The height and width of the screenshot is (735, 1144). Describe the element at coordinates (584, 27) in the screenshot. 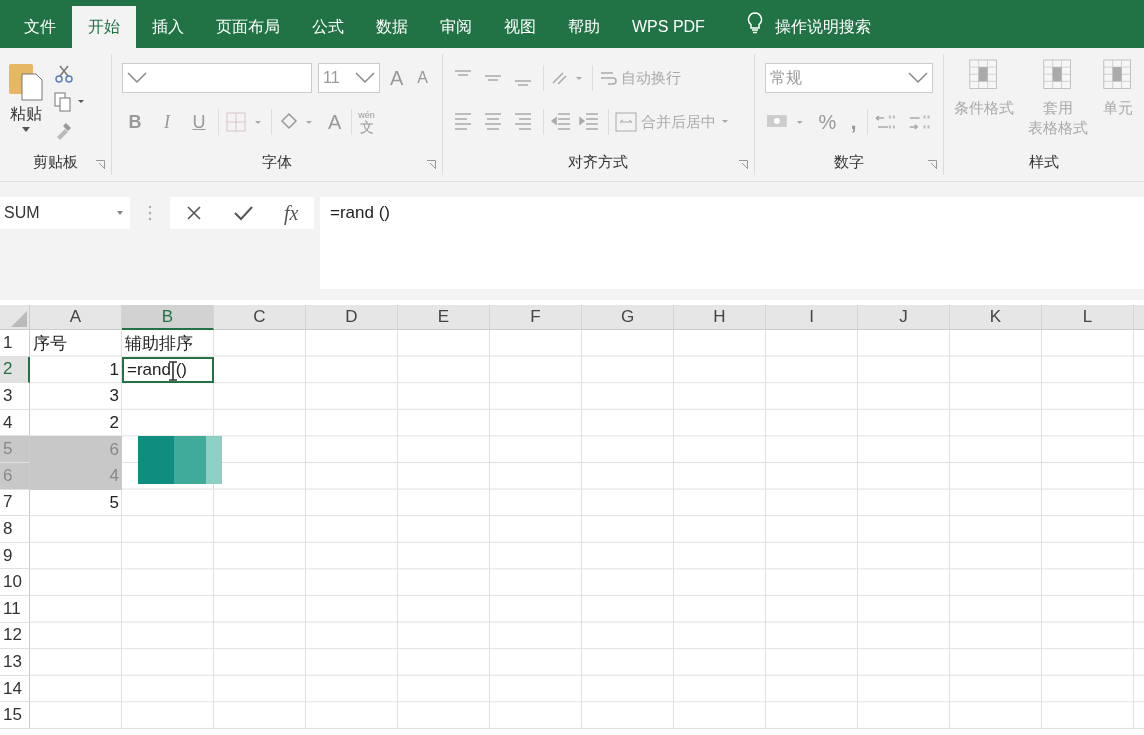

I see `ribbon-tab: 帮助` at that location.